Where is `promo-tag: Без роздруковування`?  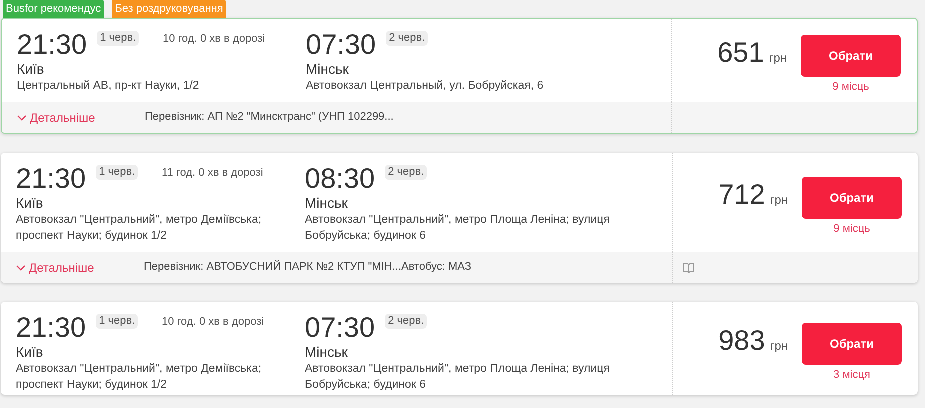 promo-tag: Без роздруковування is located at coordinates (169, 9).